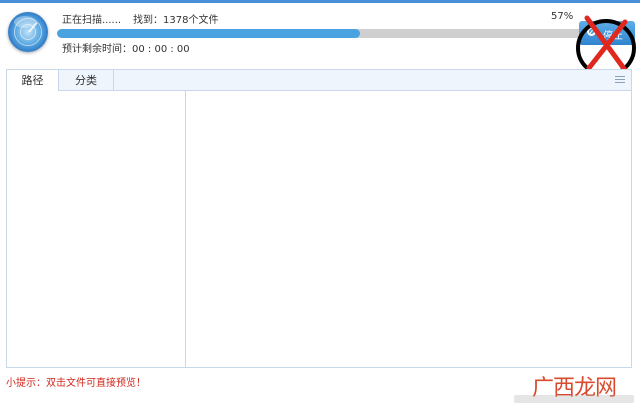  I want to click on tab-category-label: 分类, so click(86, 80).